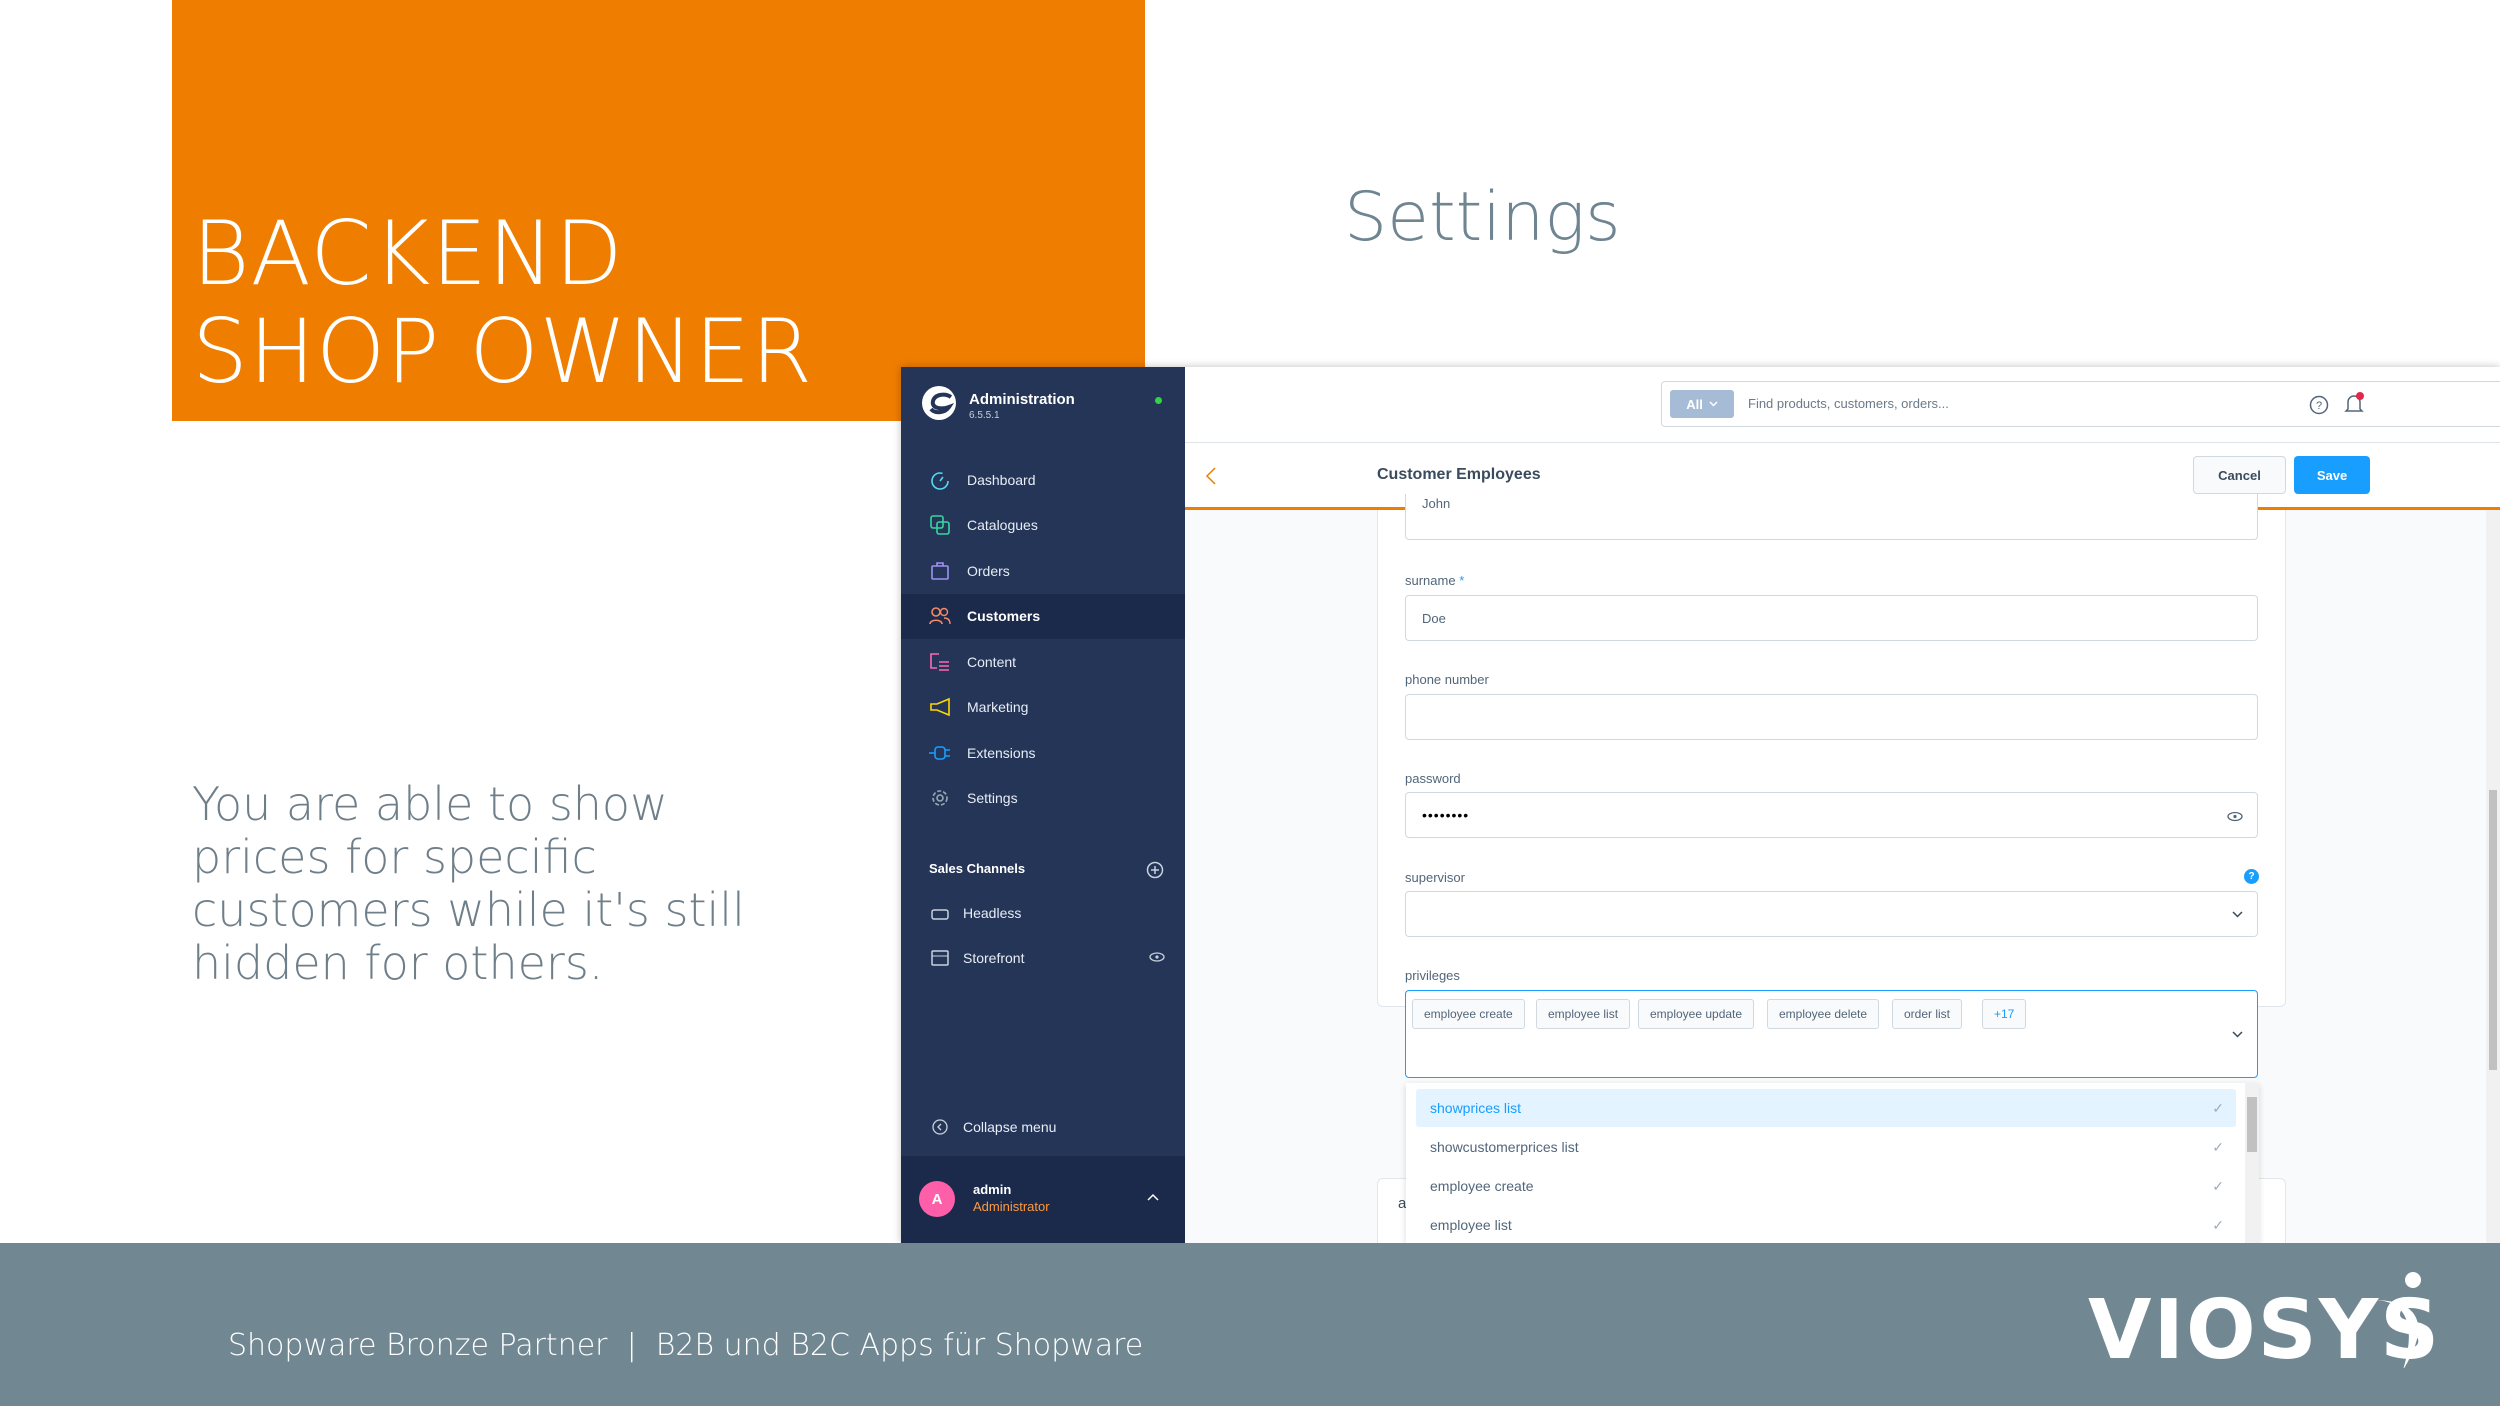 The image size is (2500, 1406). What do you see at coordinates (940, 1127) in the screenshot?
I see `chevron-left-circle-icon` at bounding box center [940, 1127].